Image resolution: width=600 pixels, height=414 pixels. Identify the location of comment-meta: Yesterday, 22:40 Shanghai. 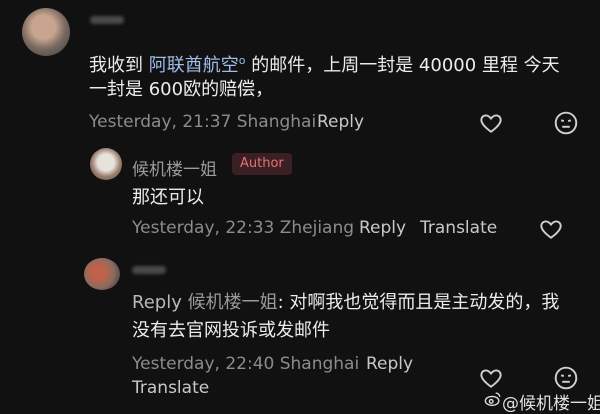
(246, 364).